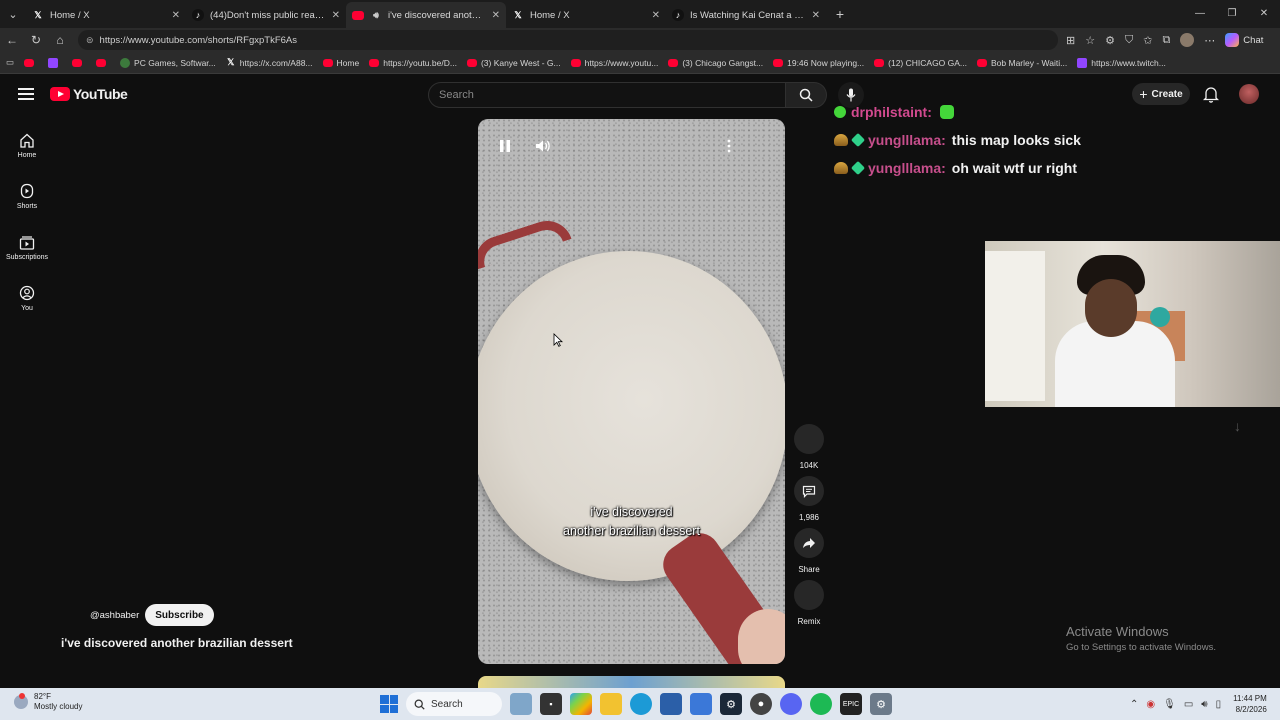  What do you see at coordinates (1249, 94) in the screenshot?
I see `account-avatar` at bounding box center [1249, 94].